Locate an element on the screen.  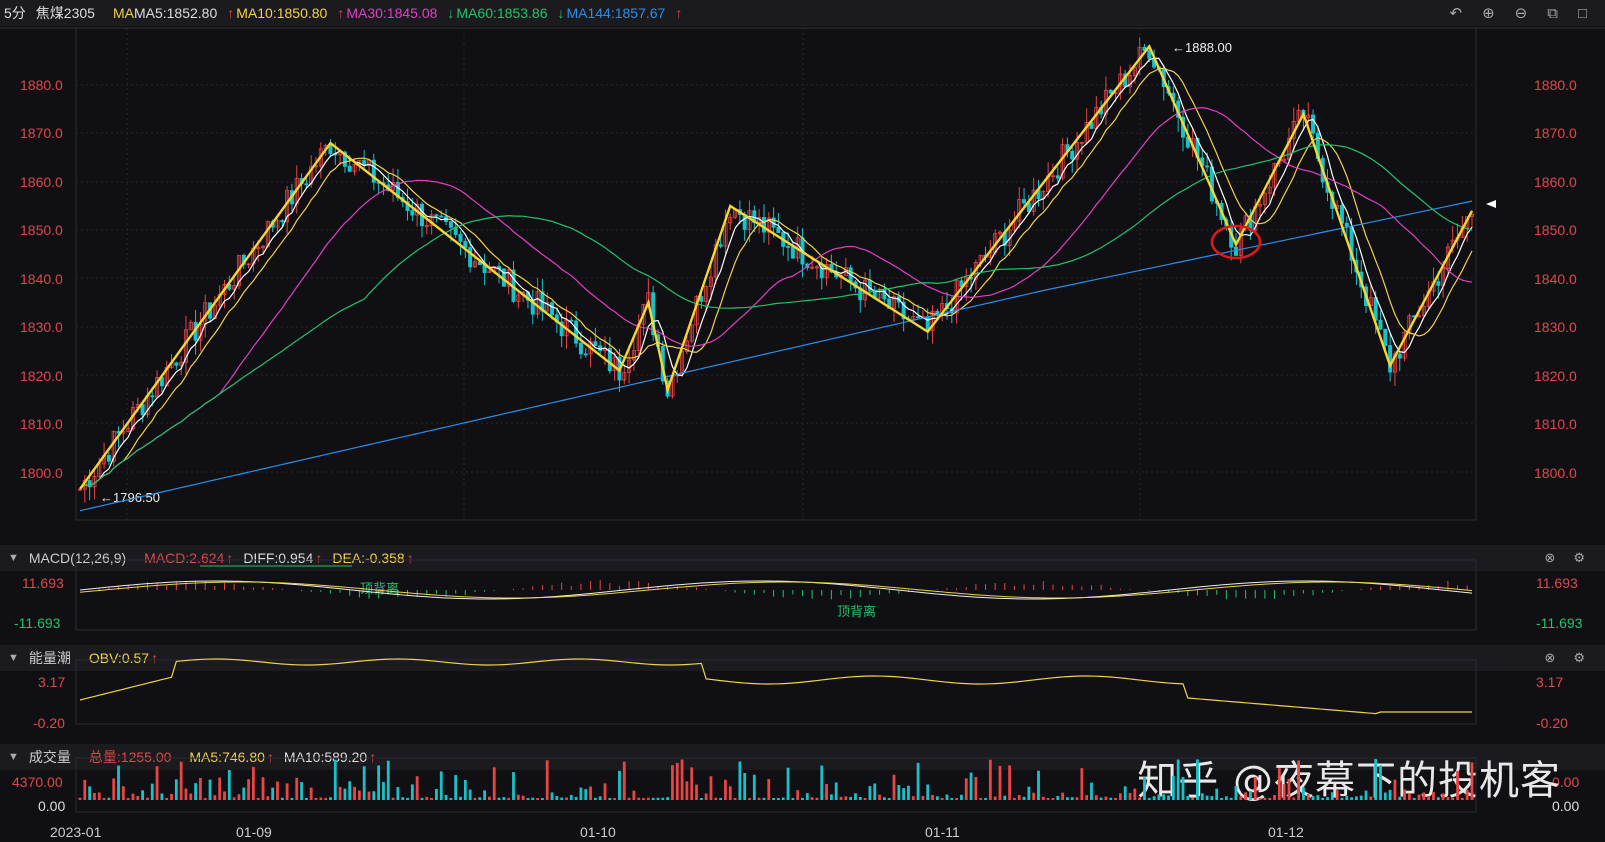
obv-line is located at coordinates (775, 686).